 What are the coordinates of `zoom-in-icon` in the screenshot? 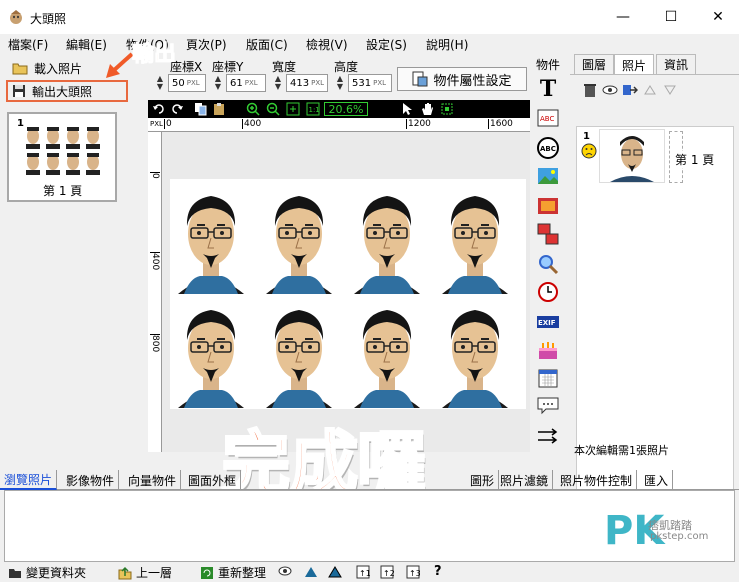 It's located at (253, 109).